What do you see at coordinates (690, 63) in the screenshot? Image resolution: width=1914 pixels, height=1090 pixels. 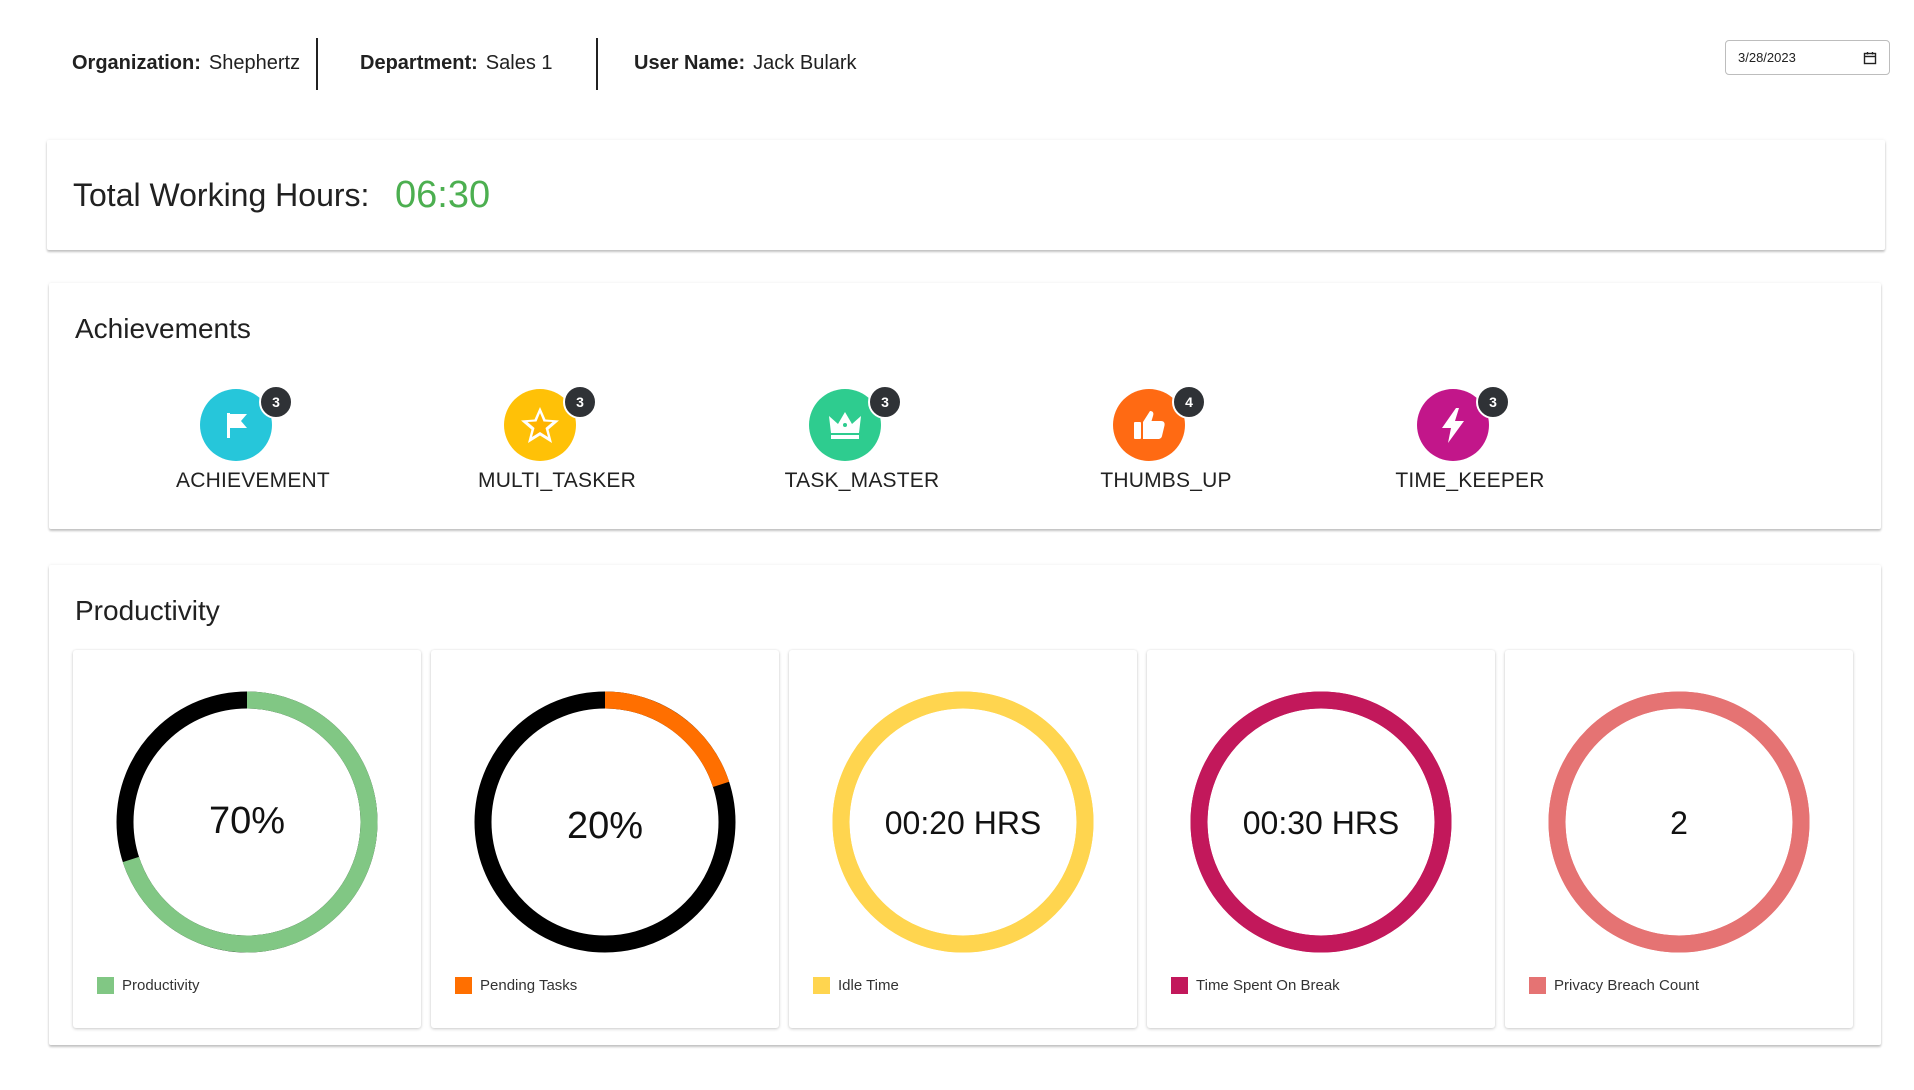 I see `username-label: User Name:` at bounding box center [690, 63].